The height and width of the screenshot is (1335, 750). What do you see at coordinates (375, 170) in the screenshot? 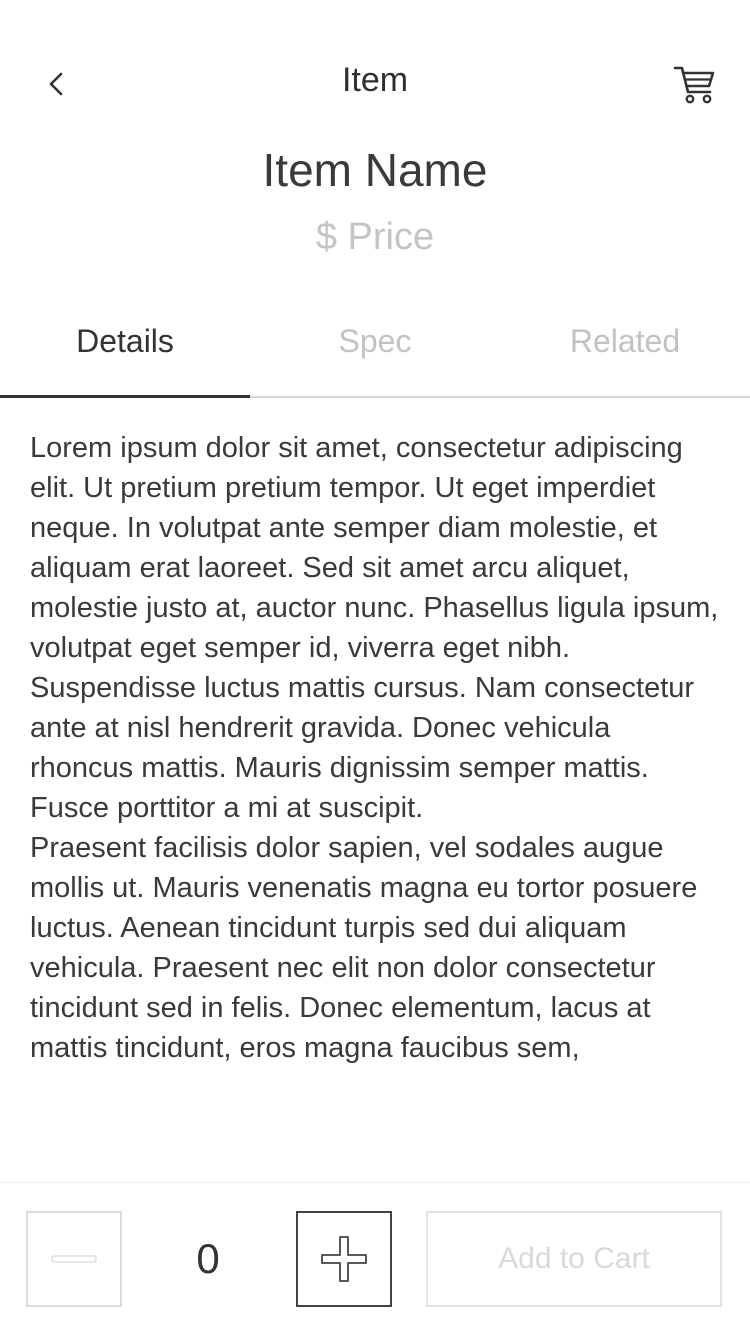
I see `item-name: Item Name` at bounding box center [375, 170].